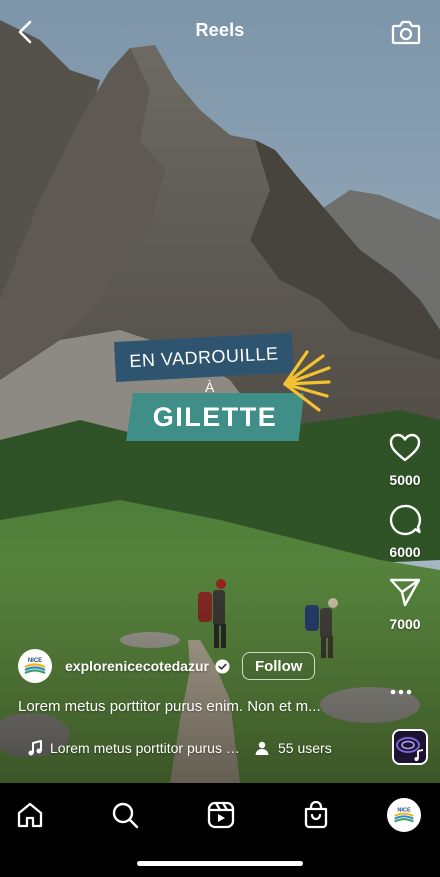  What do you see at coordinates (222, 390) in the screenshot?
I see `title-banner: EN VADROUILLE À GILETTE` at bounding box center [222, 390].